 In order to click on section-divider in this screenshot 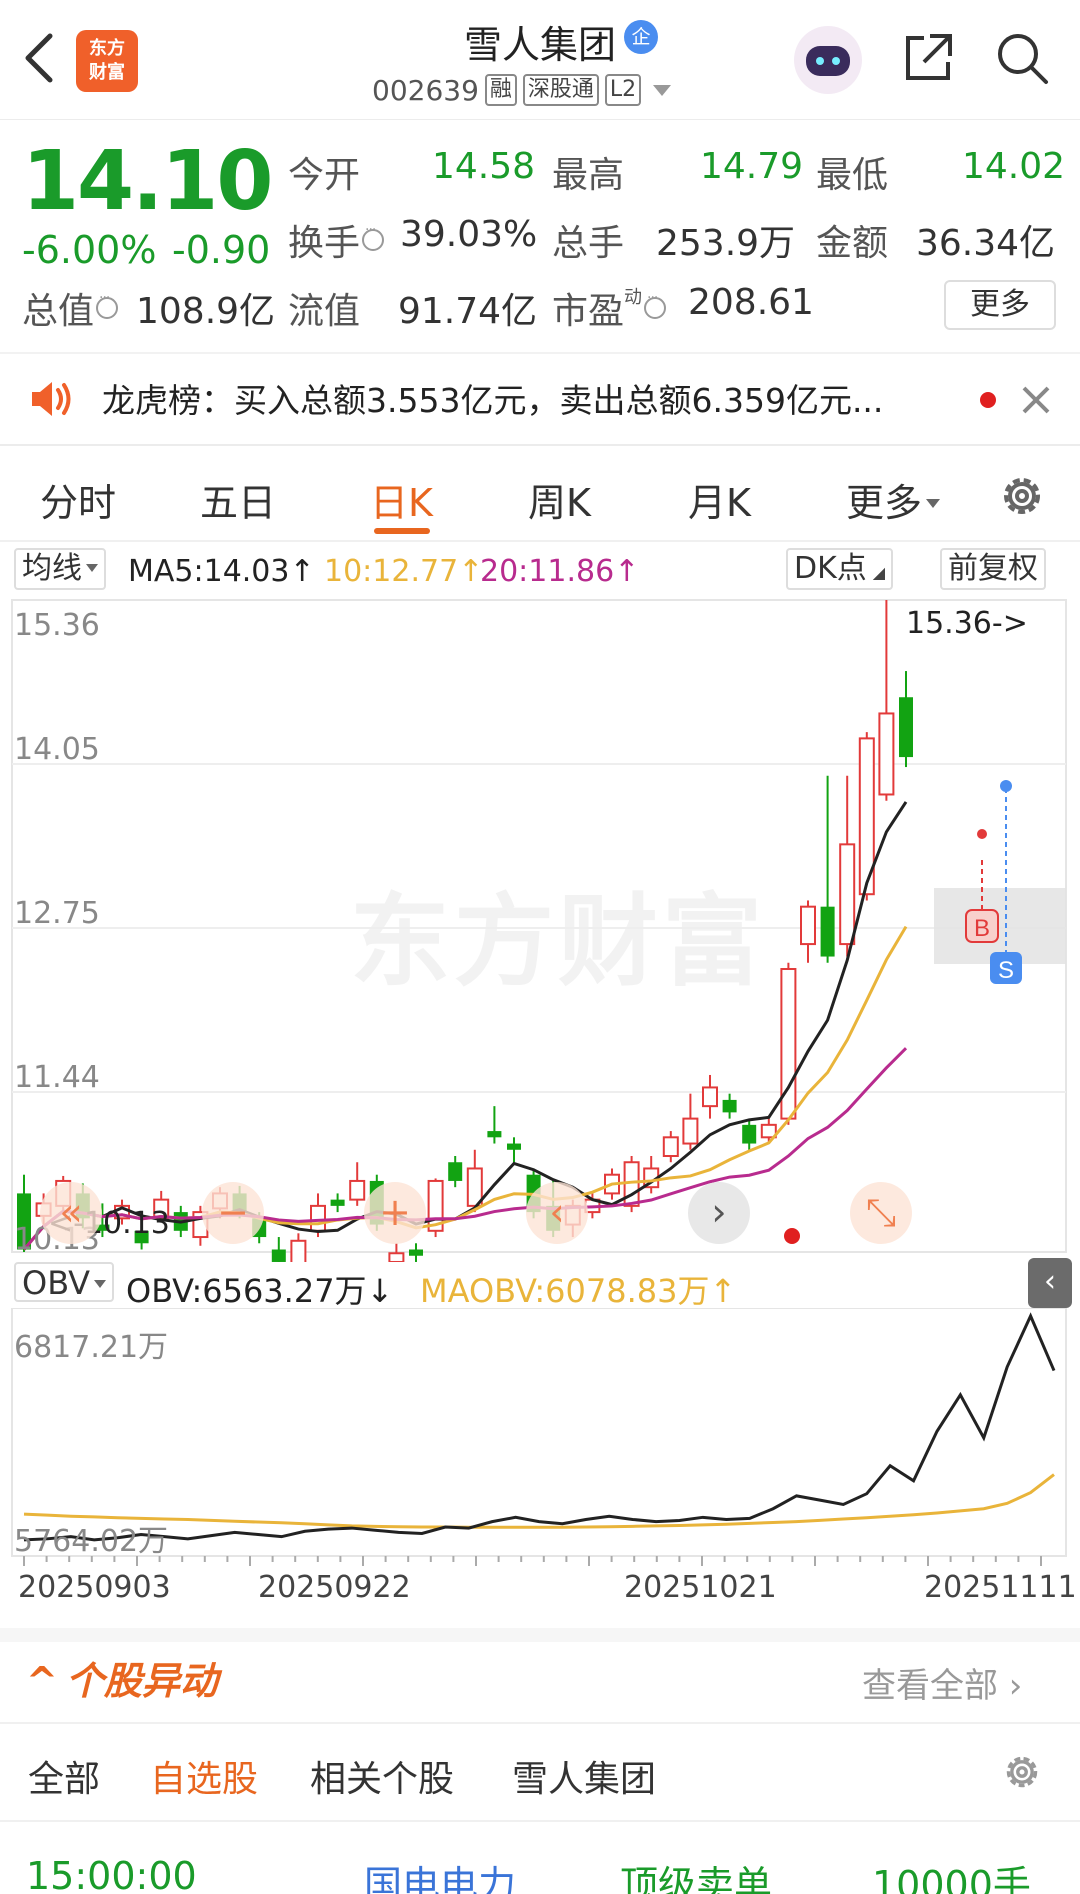, I will do `click(540, 1635)`.